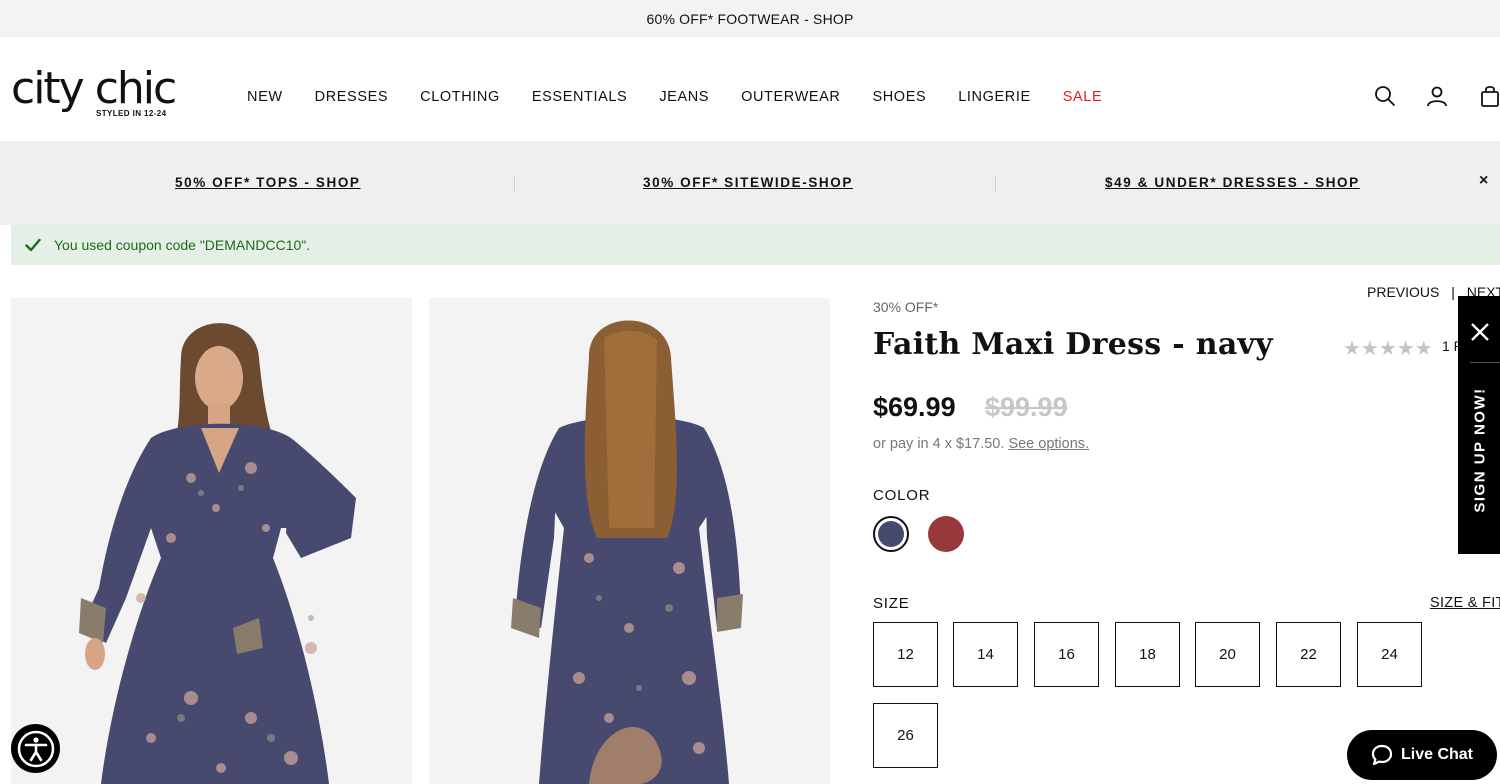 This screenshot has width=1500, height=784. Describe the element at coordinates (268, 182) in the screenshot. I see `promo-link-tops: 50% OFF* TOPS - SHOP` at that location.